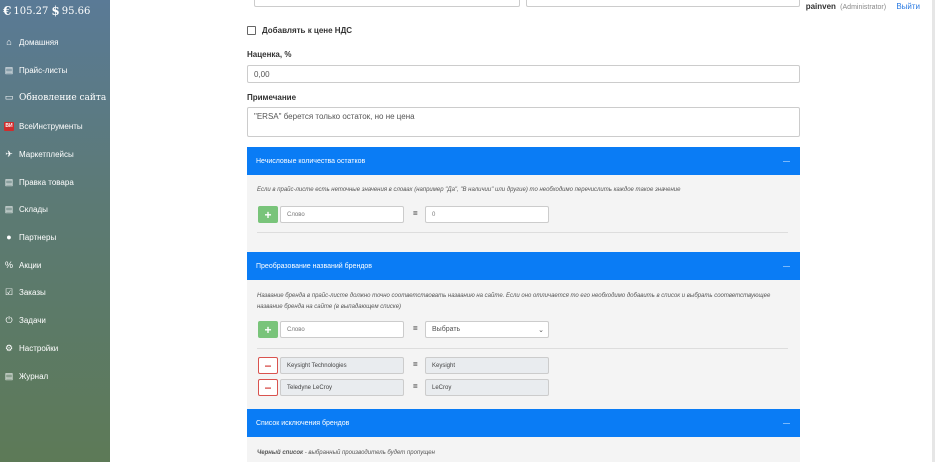 This screenshot has width=935, height=462. Describe the element at coordinates (251, 30) in the screenshot. I see `vat-checkbox` at that location.